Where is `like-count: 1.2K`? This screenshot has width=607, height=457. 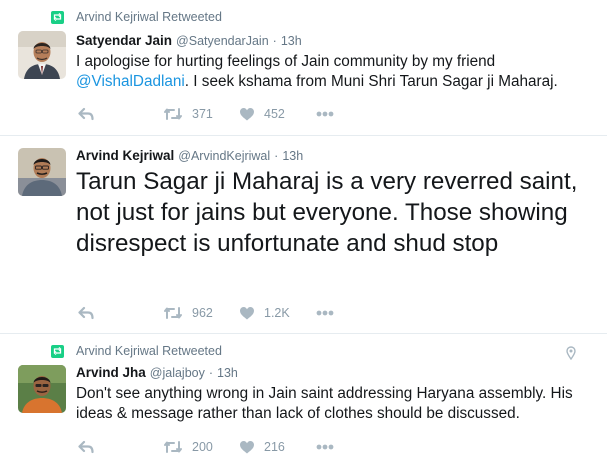 like-count: 1.2K is located at coordinates (277, 313).